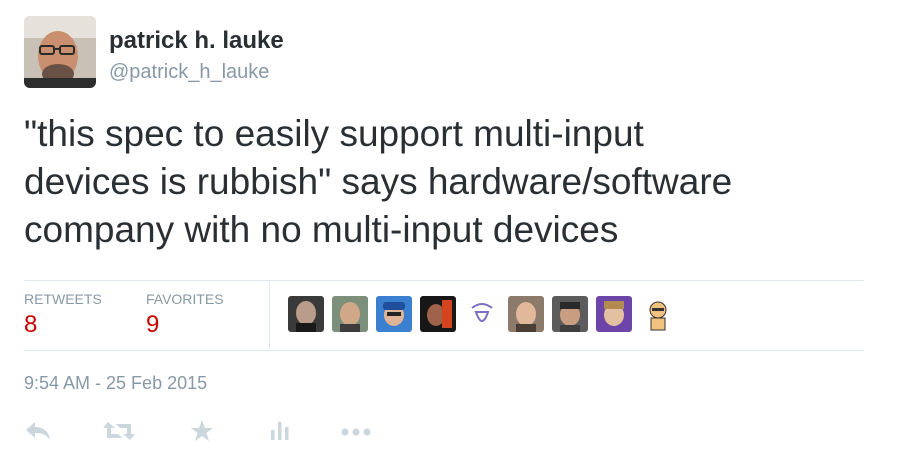 This screenshot has height=474, width=898. I want to click on favoriter-avatar-1-icon, so click(306, 314).